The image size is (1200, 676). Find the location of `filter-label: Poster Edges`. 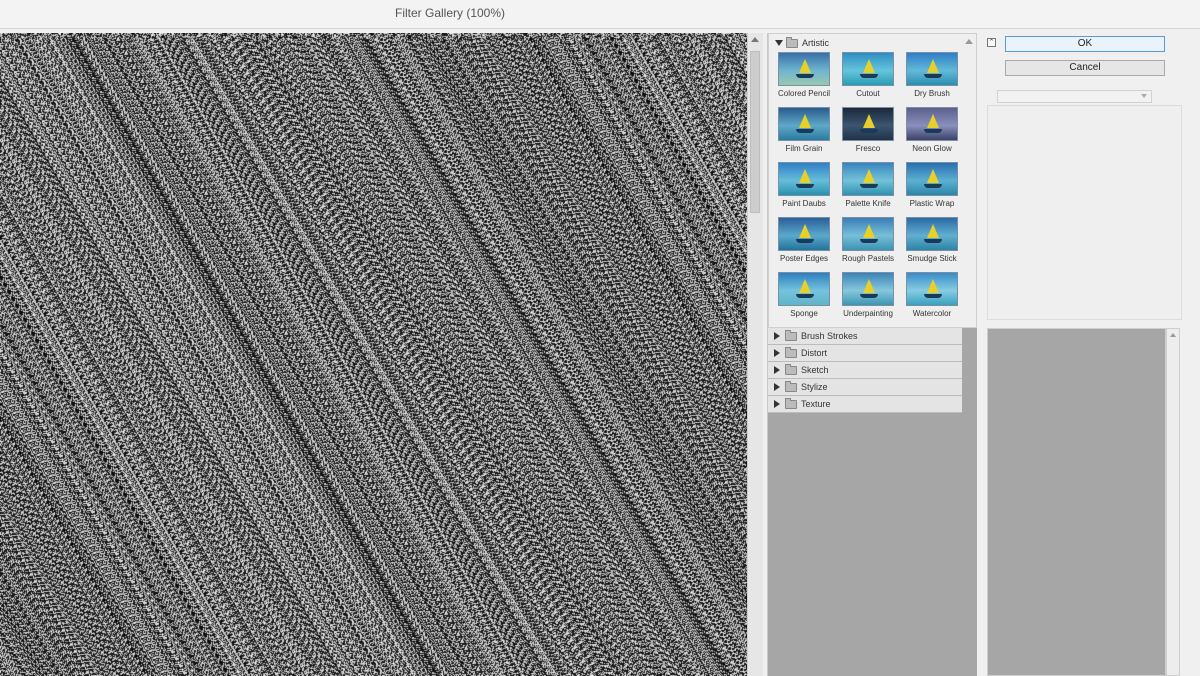

filter-label: Poster Edges is located at coordinates (804, 258).